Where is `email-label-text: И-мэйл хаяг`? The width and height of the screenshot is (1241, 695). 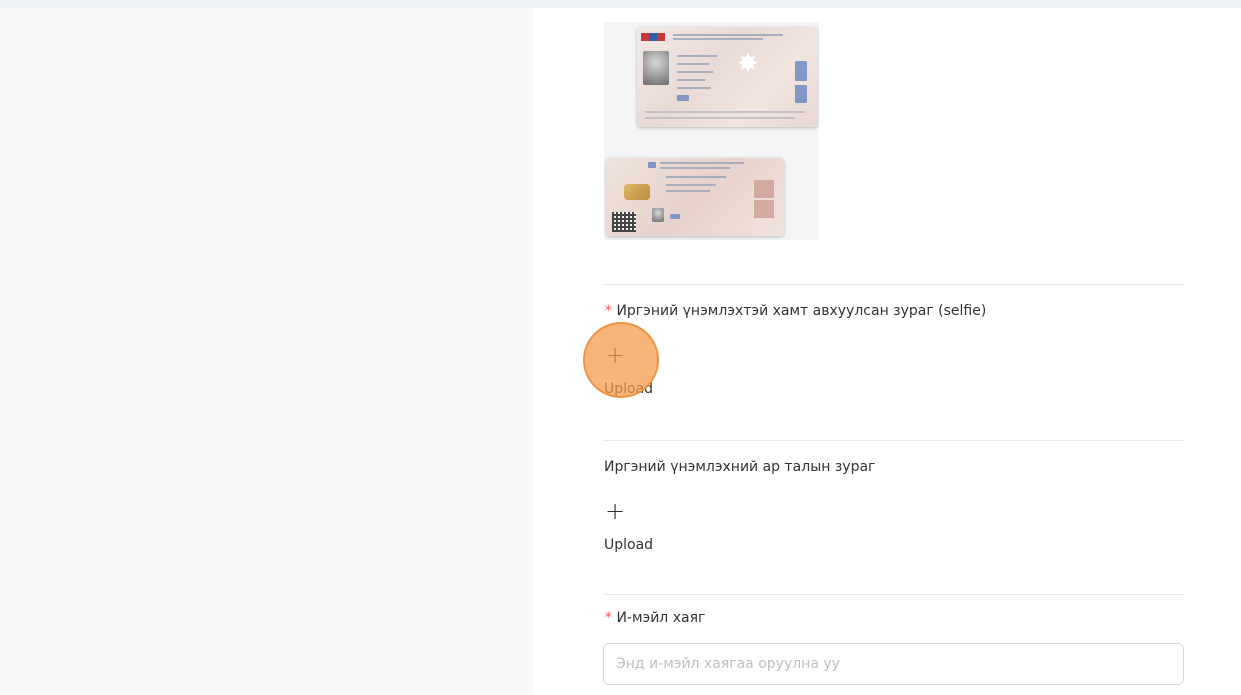
email-label-text: И-мэйл хаяг is located at coordinates (661, 618).